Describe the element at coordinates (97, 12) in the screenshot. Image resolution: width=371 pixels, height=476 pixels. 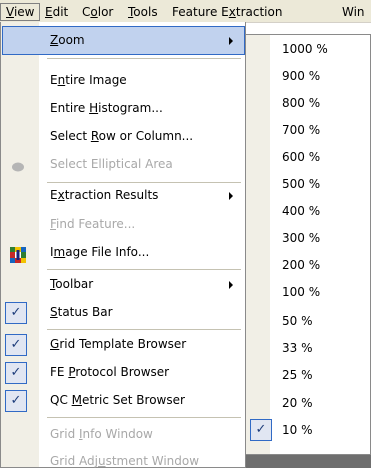
I see `menu-color: Color` at that location.